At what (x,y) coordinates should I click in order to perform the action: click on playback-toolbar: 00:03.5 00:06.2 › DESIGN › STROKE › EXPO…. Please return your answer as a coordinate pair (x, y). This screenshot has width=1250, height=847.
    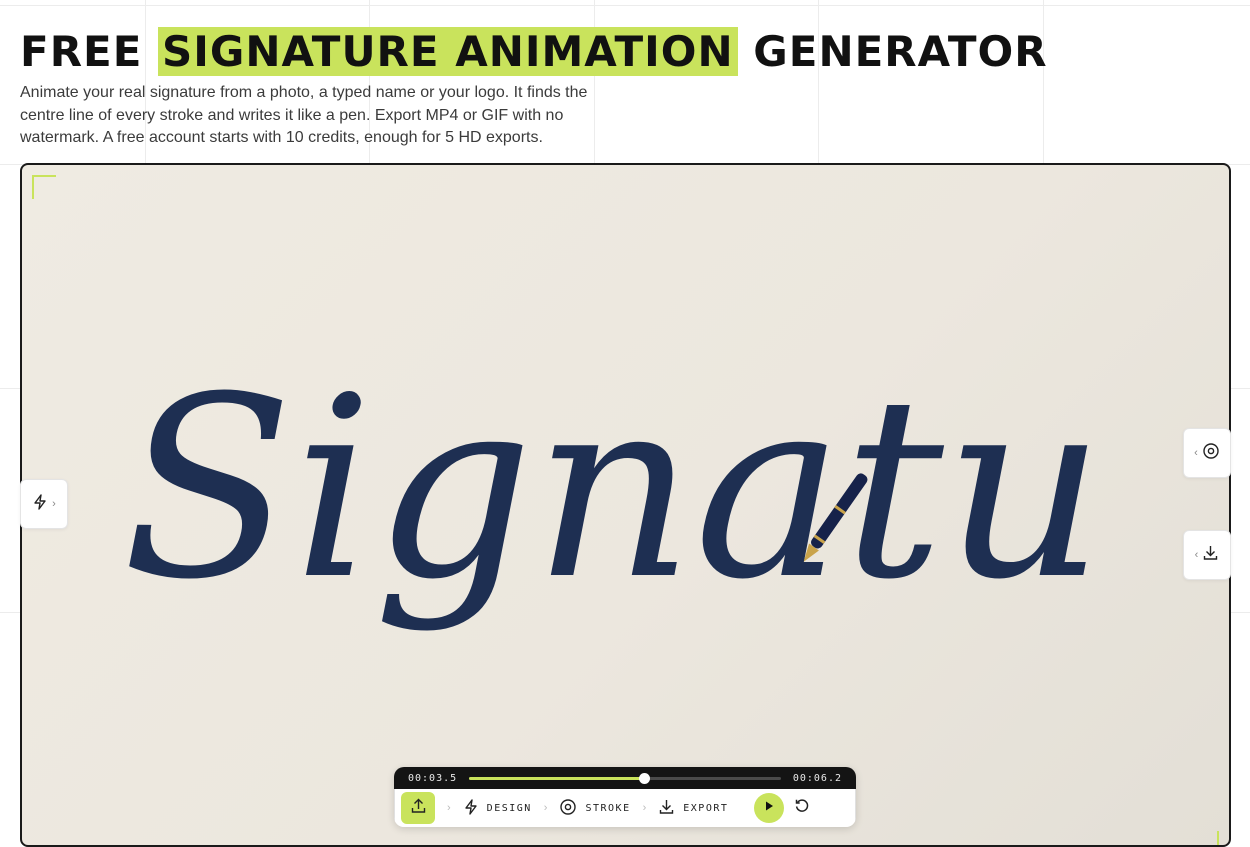
    Looking at the image, I should click on (625, 797).